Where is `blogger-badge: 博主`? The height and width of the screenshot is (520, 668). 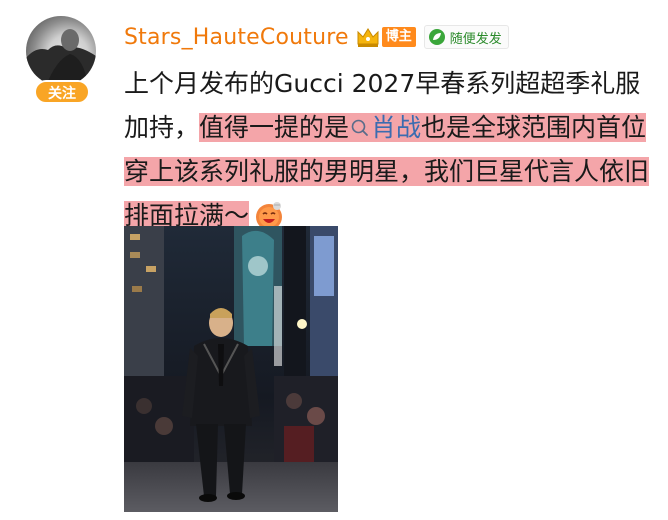
blogger-badge: 博主 is located at coordinates (398, 37).